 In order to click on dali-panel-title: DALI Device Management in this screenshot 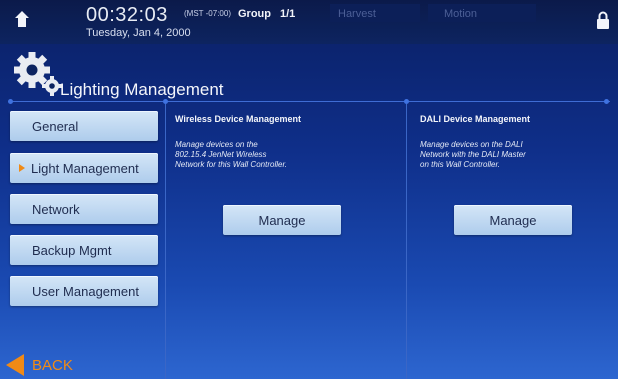, I will do `click(475, 119)`.